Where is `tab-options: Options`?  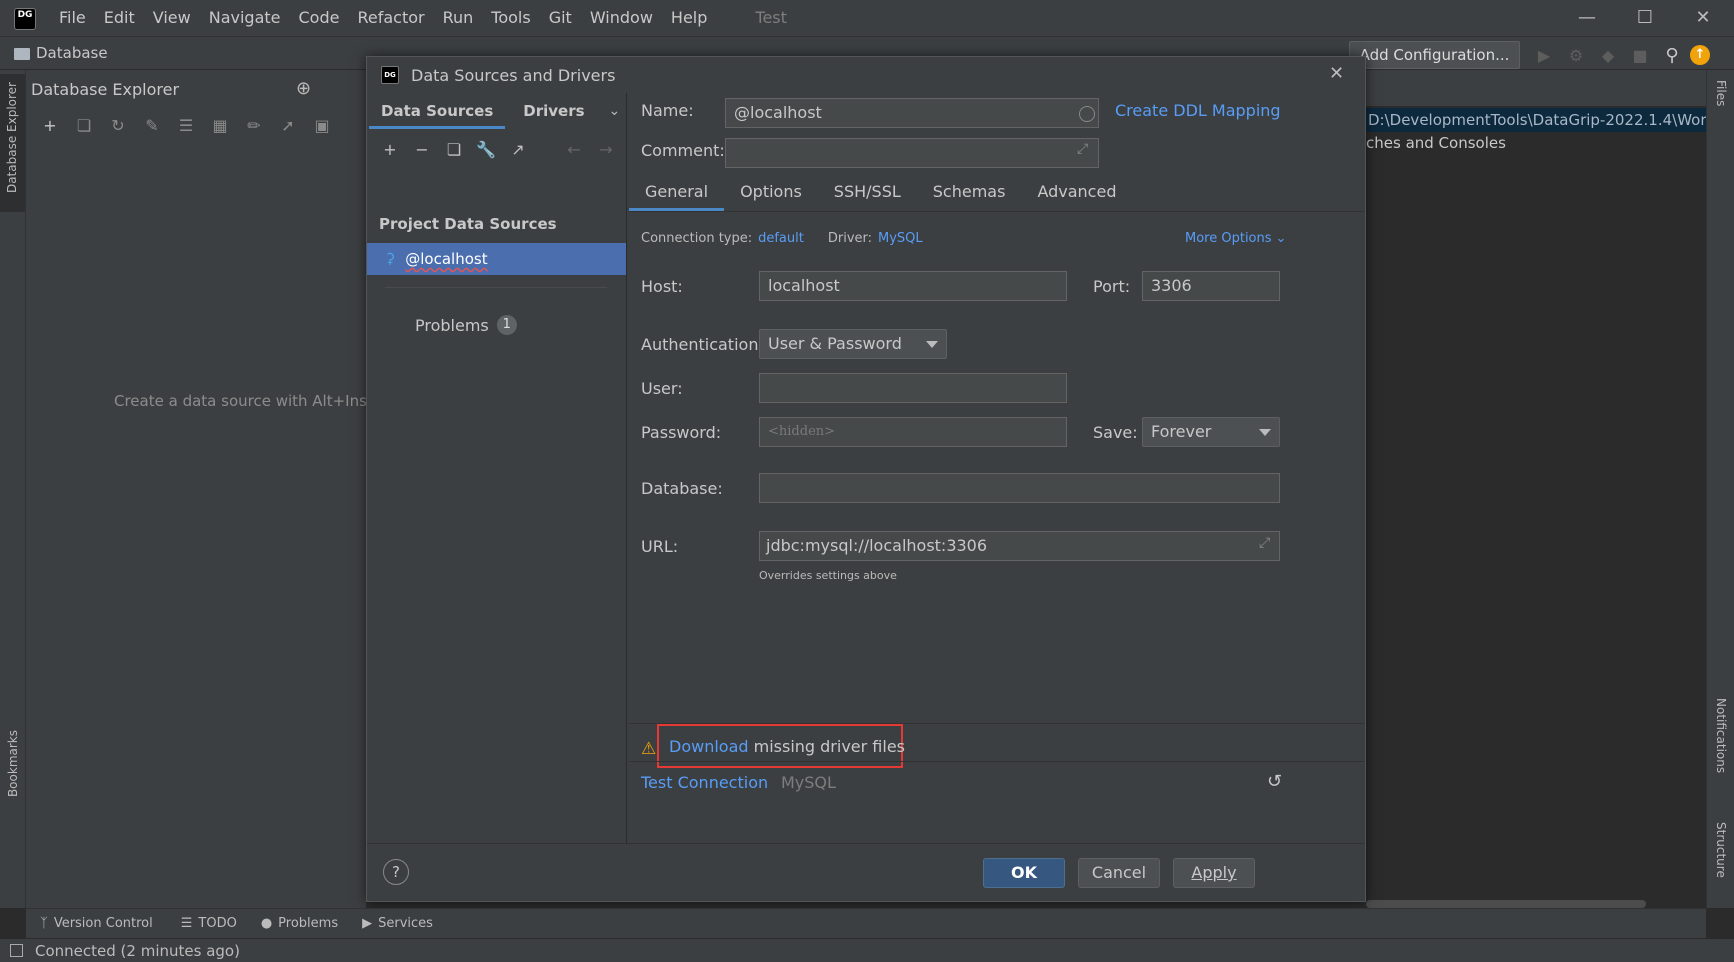
tab-options: Options is located at coordinates (771, 192).